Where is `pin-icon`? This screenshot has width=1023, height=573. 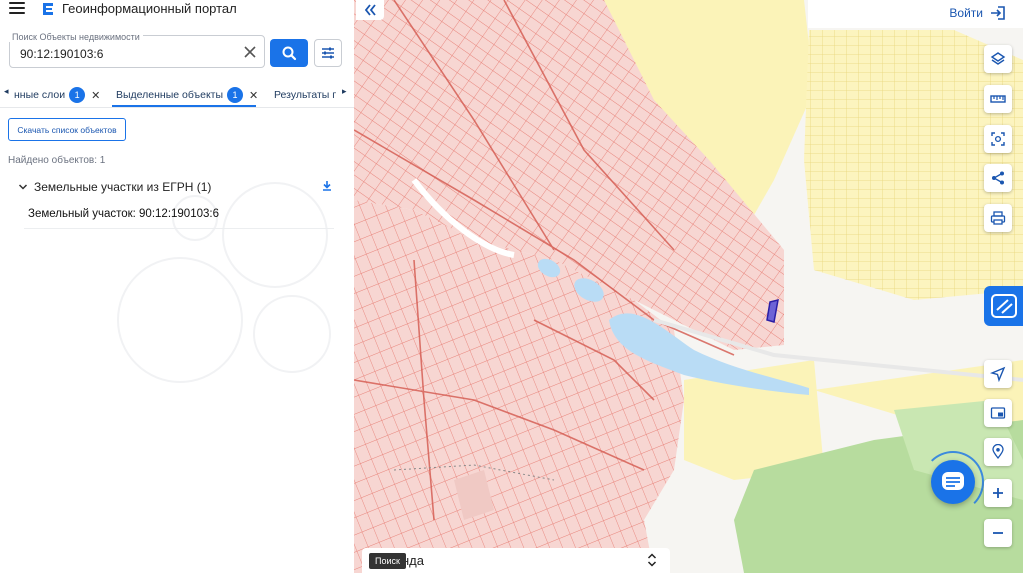 pin-icon is located at coordinates (998, 452).